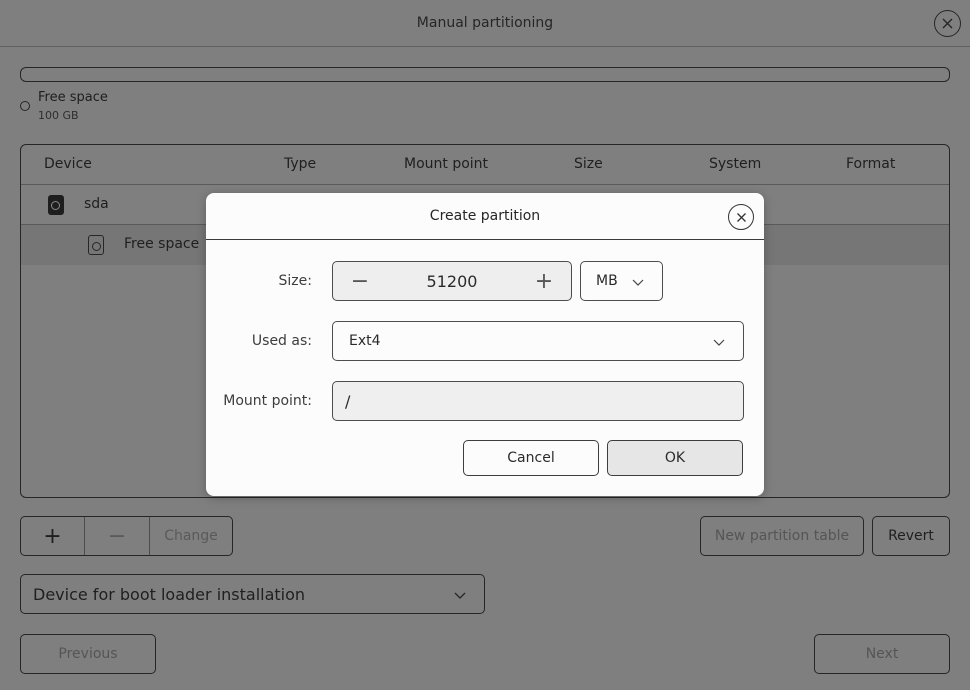 This screenshot has height=690, width=970. Describe the element at coordinates (485, 74) in the screenshot. I see `disk-usage-bar` at that location.